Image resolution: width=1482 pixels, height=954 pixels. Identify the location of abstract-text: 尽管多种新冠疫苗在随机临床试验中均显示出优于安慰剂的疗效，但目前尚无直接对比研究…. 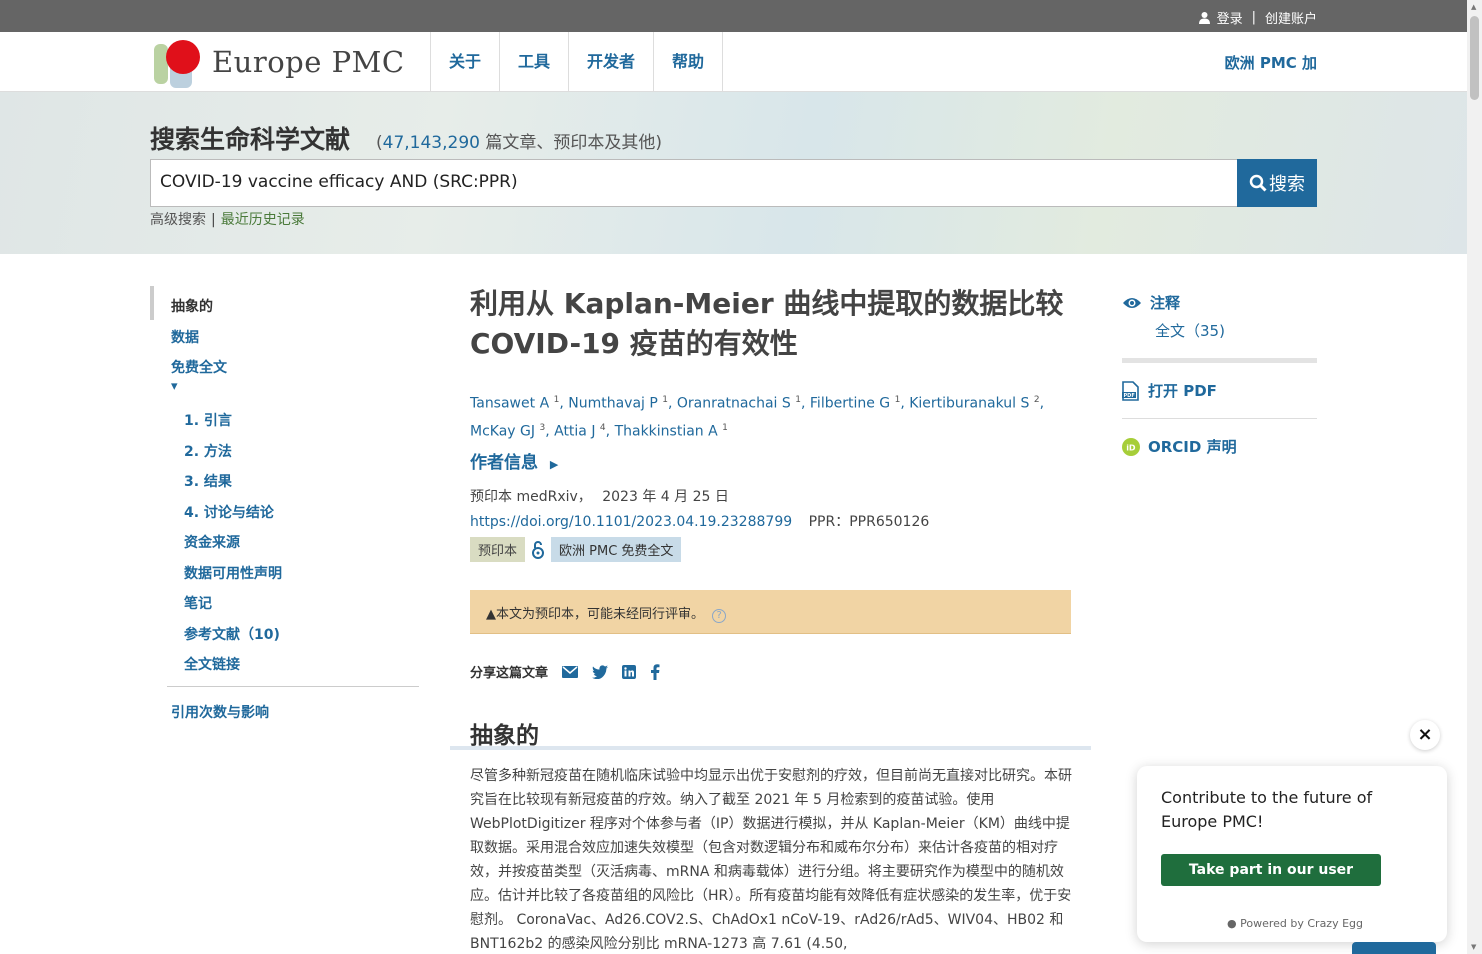
(771, 860).